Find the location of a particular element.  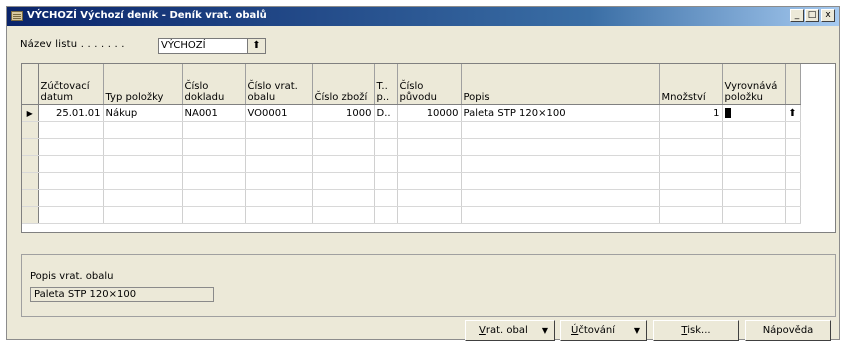

sheet-name-value: VÝCHOZÍ is located at coordinates (183, 45).